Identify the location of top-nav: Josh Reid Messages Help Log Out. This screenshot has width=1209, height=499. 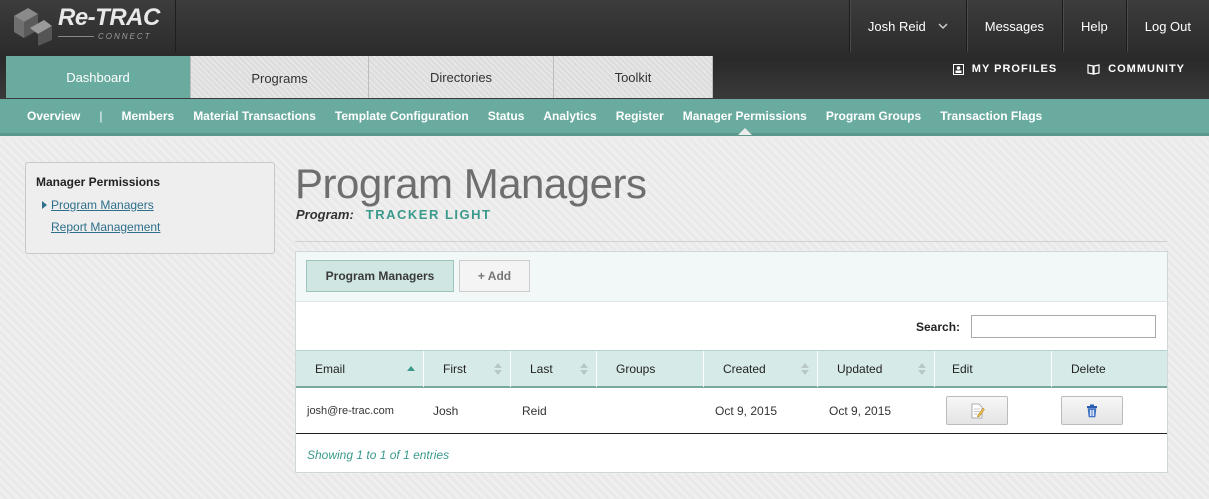
(1028, 26).